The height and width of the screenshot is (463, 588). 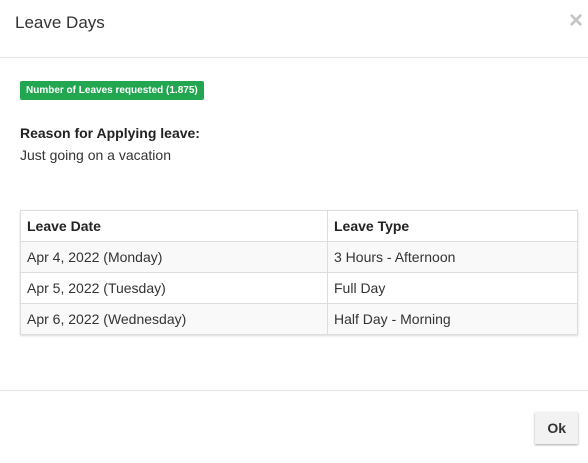 I want to click on reason-text: Just going on a vacation, so click(x=95, y=155).